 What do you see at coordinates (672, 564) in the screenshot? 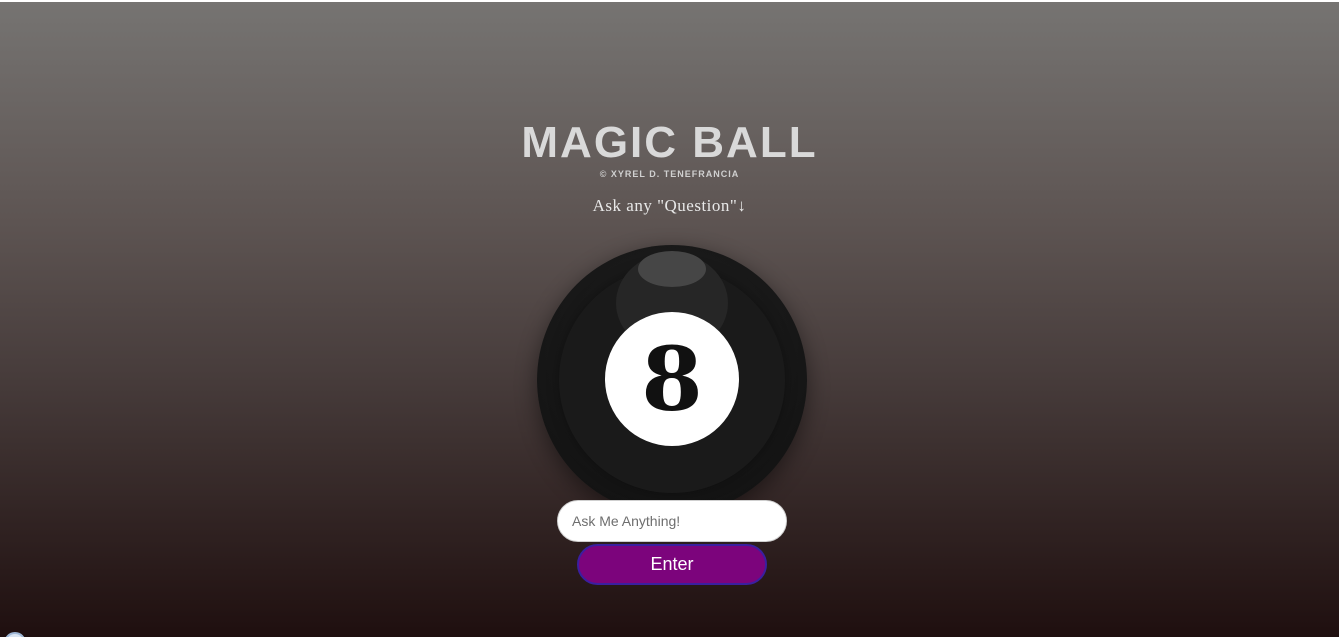
I see `enter-button: Enter` at bounding box center [672, 564].